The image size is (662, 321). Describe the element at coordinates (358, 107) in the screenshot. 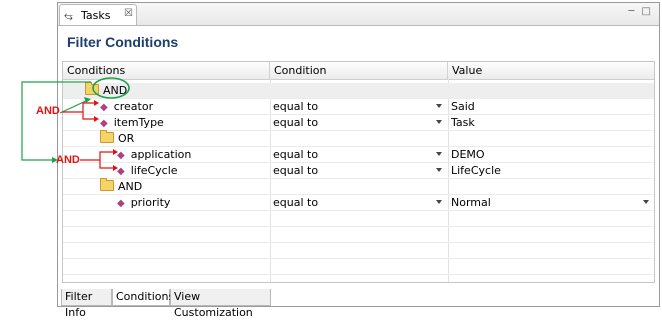

I see `table-row: ◆ creator equal to Said` at that location.